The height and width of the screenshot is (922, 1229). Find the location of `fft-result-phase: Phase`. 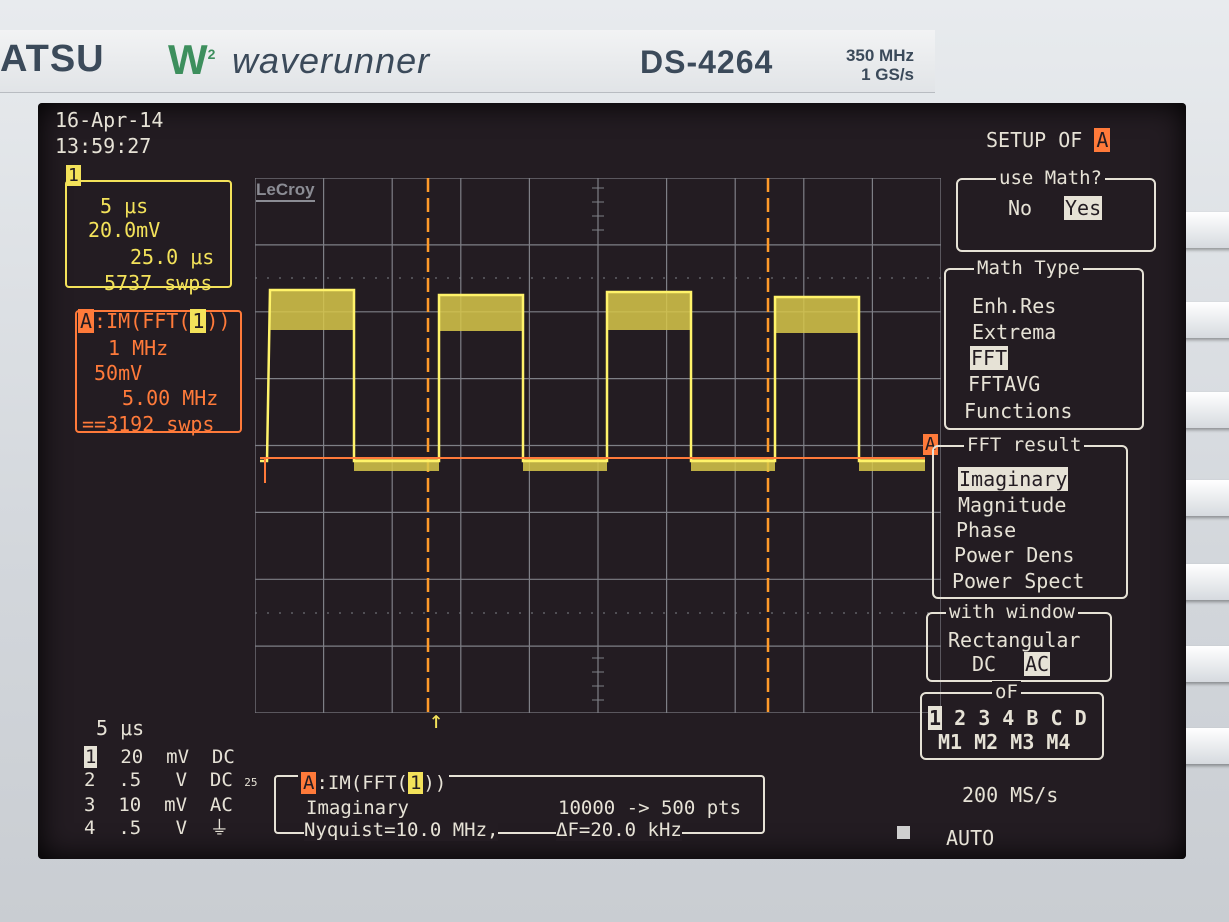

fft-result-phase: Phase is located at coordinates (986, 530).